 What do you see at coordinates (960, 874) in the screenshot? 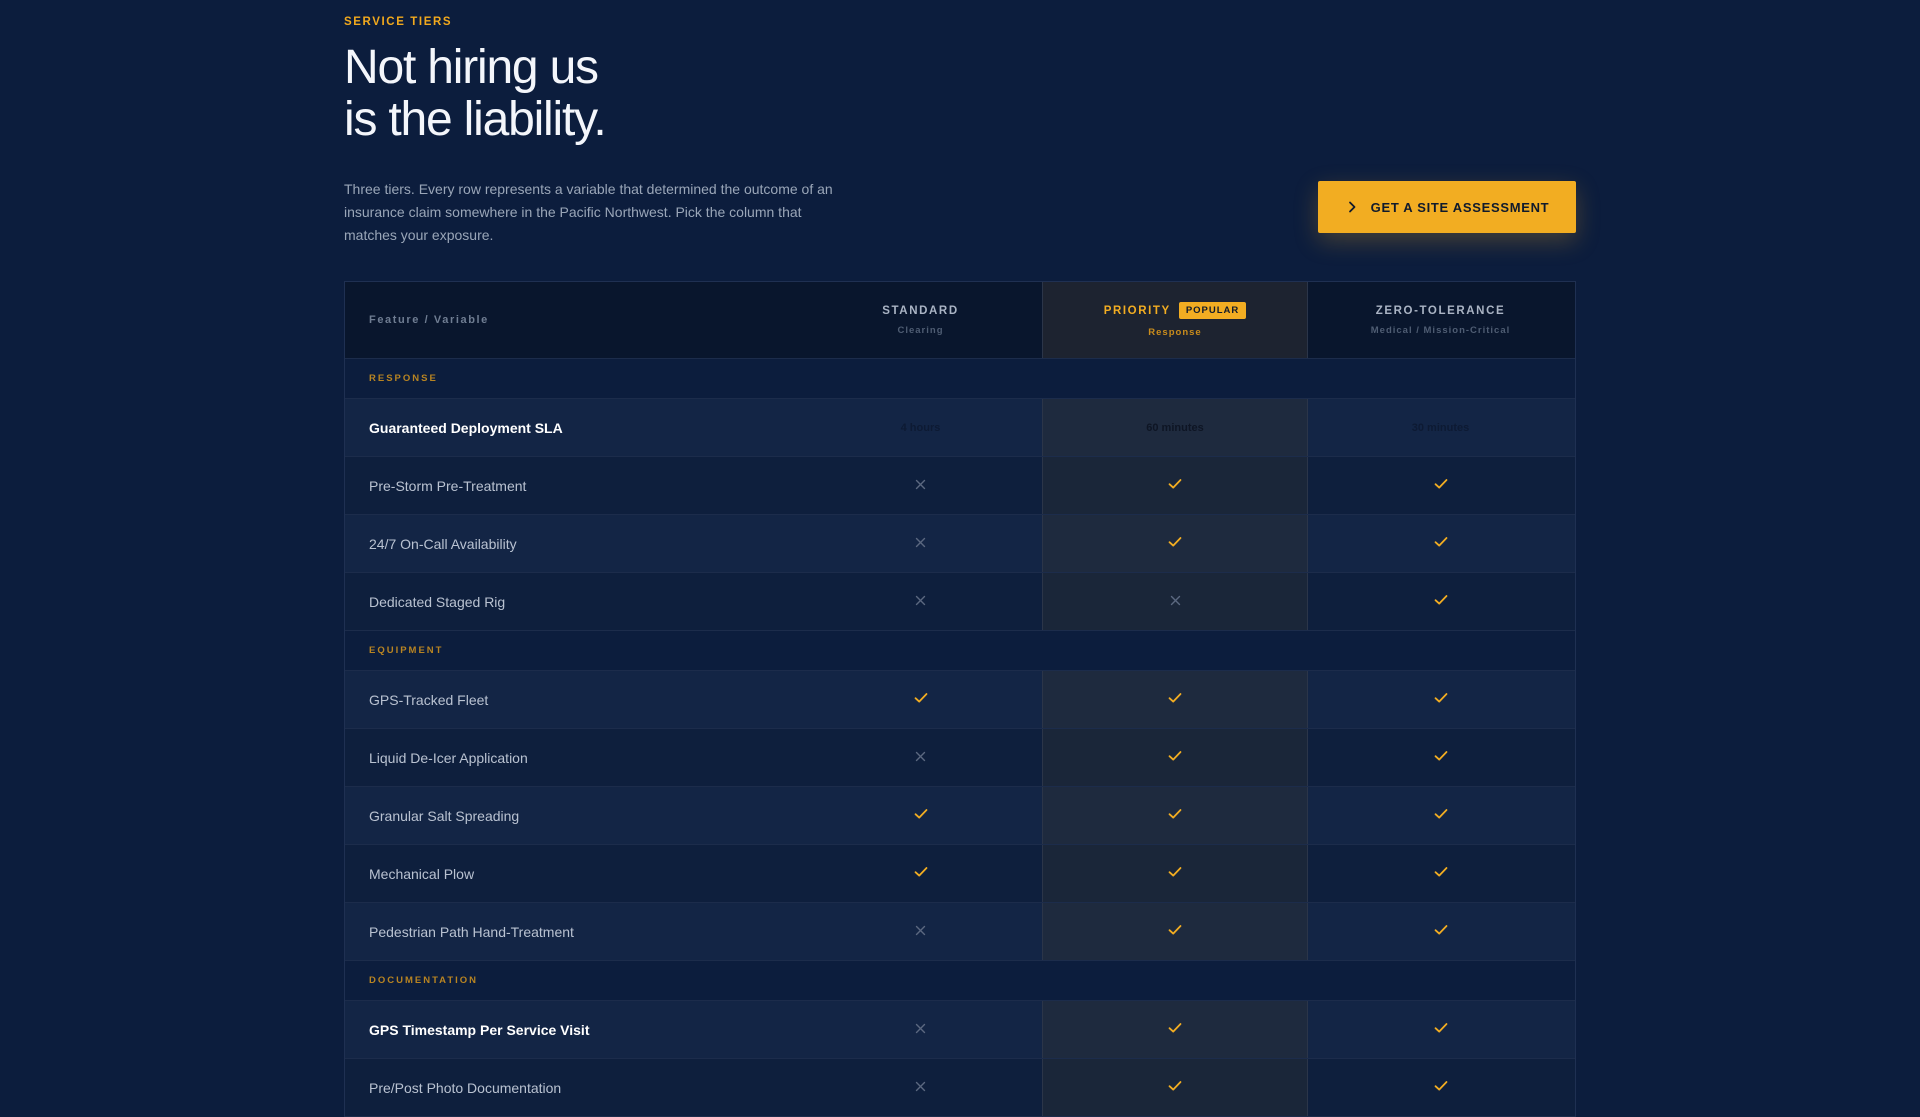
I see `table-row: Mechanical Plow` at bounding box center [960, 874].